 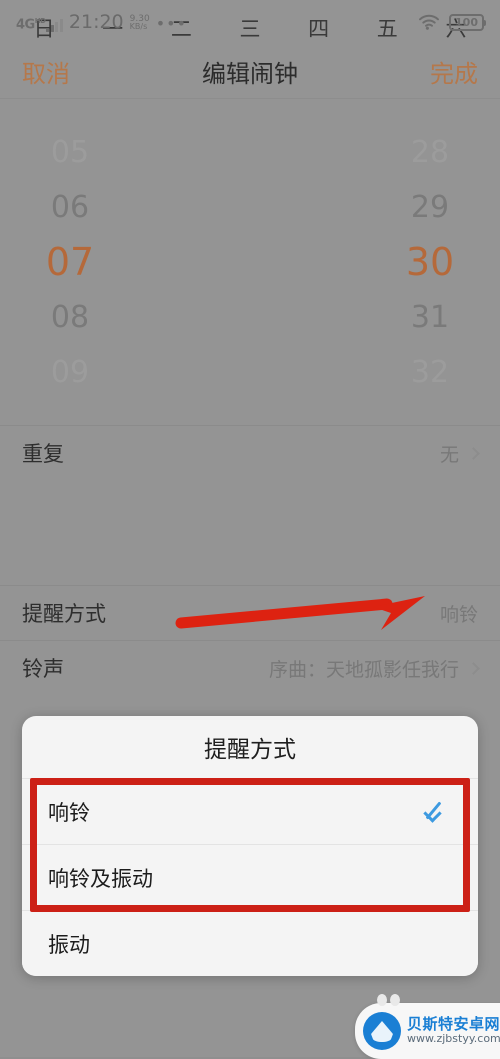 I want to click on status-time: 21:20, so click(x=96, y=21).